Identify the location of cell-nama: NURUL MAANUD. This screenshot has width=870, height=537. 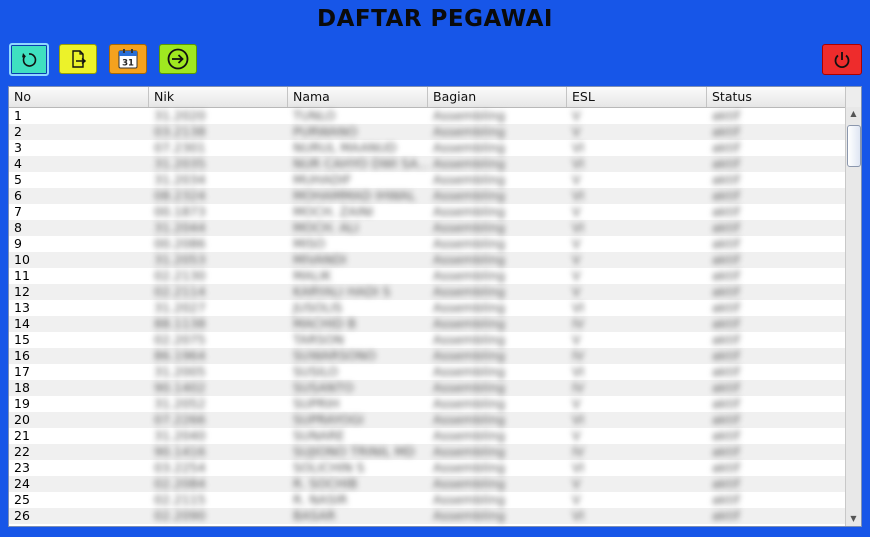
(345, 147).